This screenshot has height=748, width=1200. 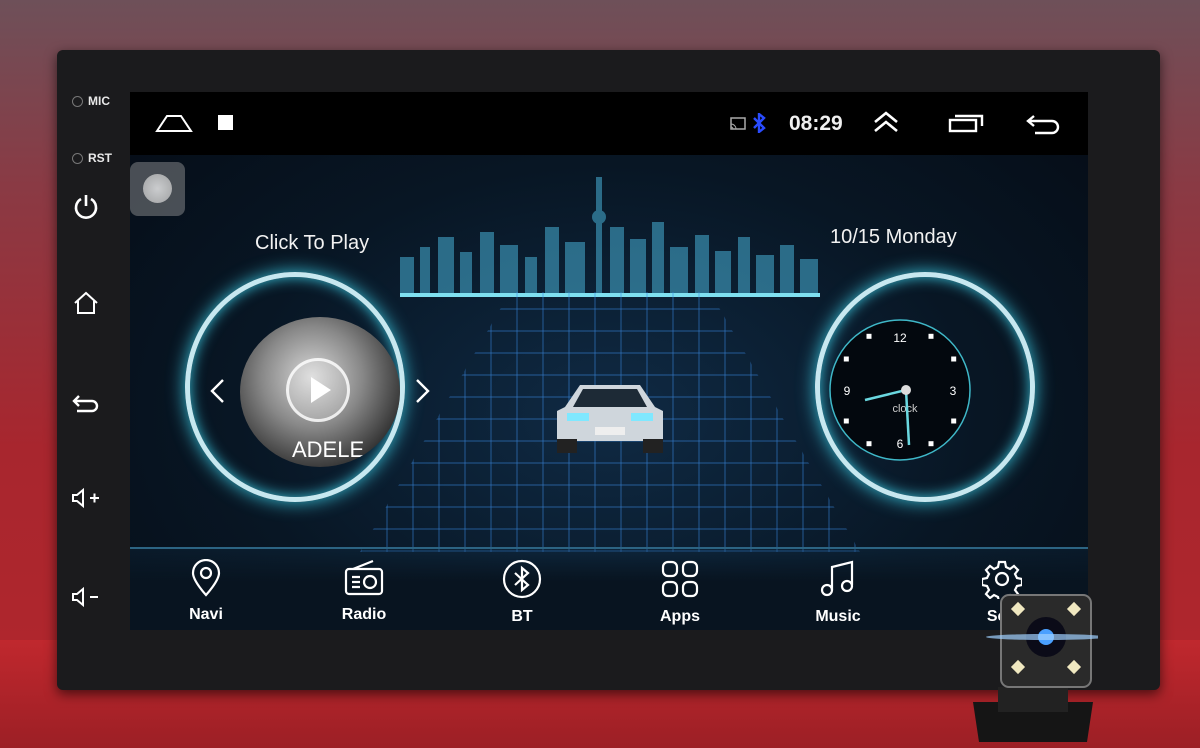 I want to click on album-text: ADELE, so click(x=328, y=449).